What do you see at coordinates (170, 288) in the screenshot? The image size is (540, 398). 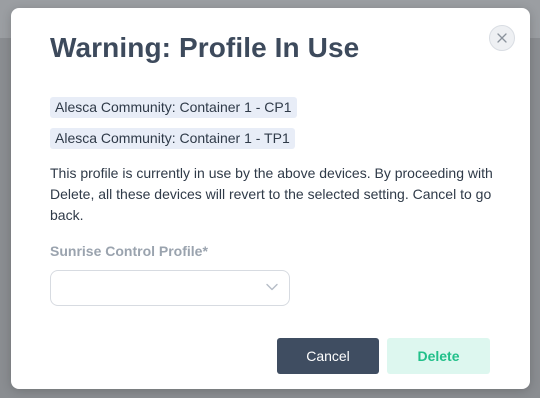 I see `sunrise-profile-select` at bounding box center [170, 288].